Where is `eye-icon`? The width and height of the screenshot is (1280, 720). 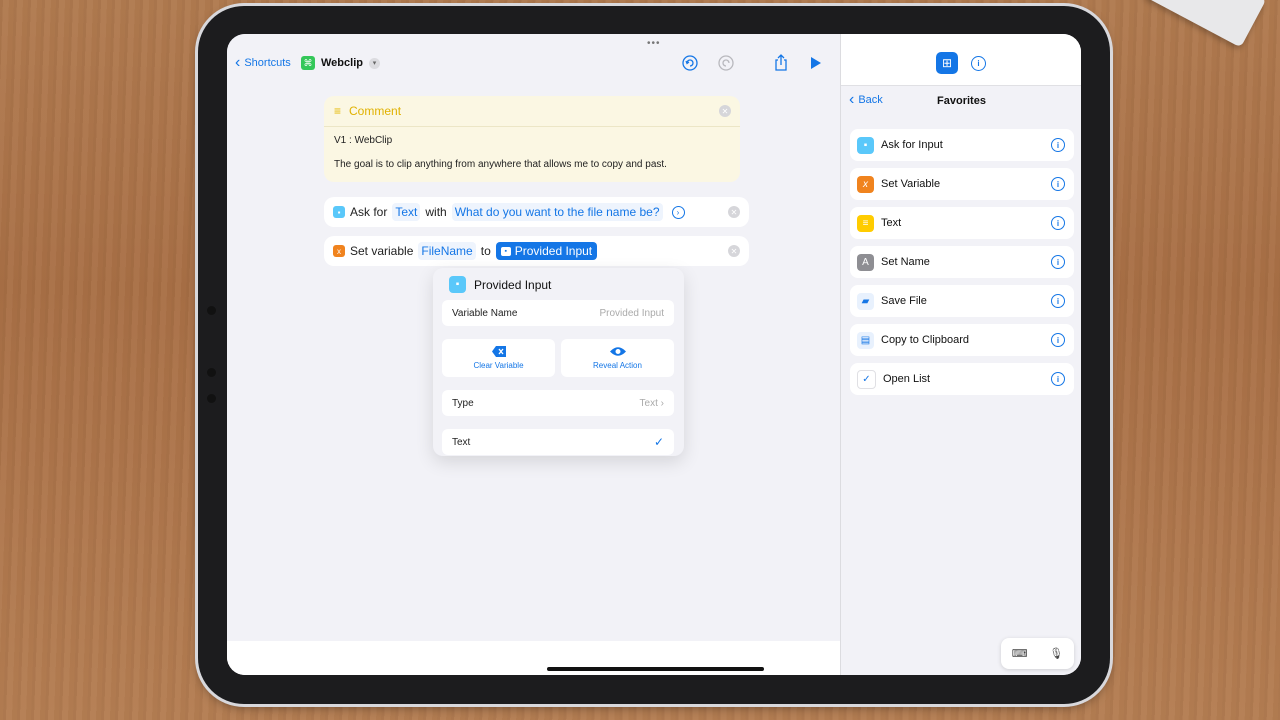 eye-icon is located at coordinates (617, 351).